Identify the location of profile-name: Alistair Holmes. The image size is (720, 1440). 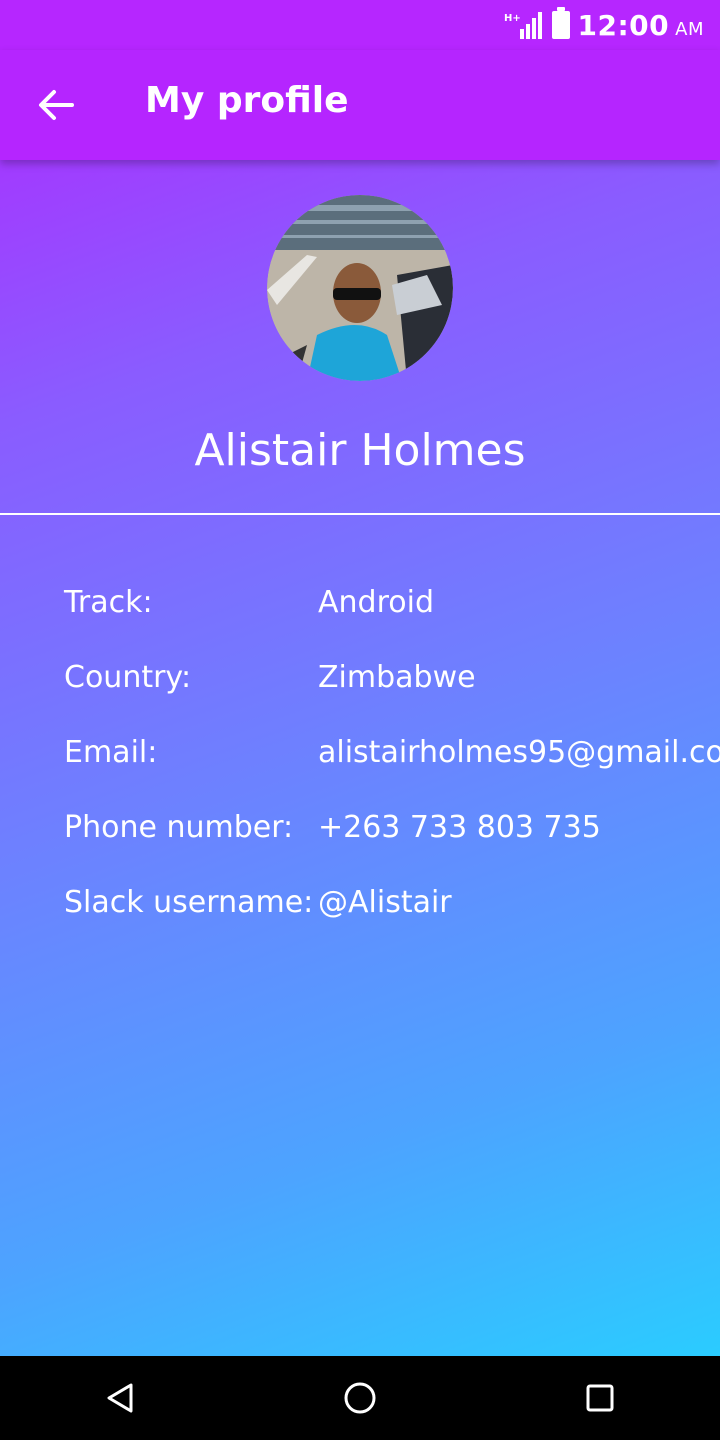
(360, 450).